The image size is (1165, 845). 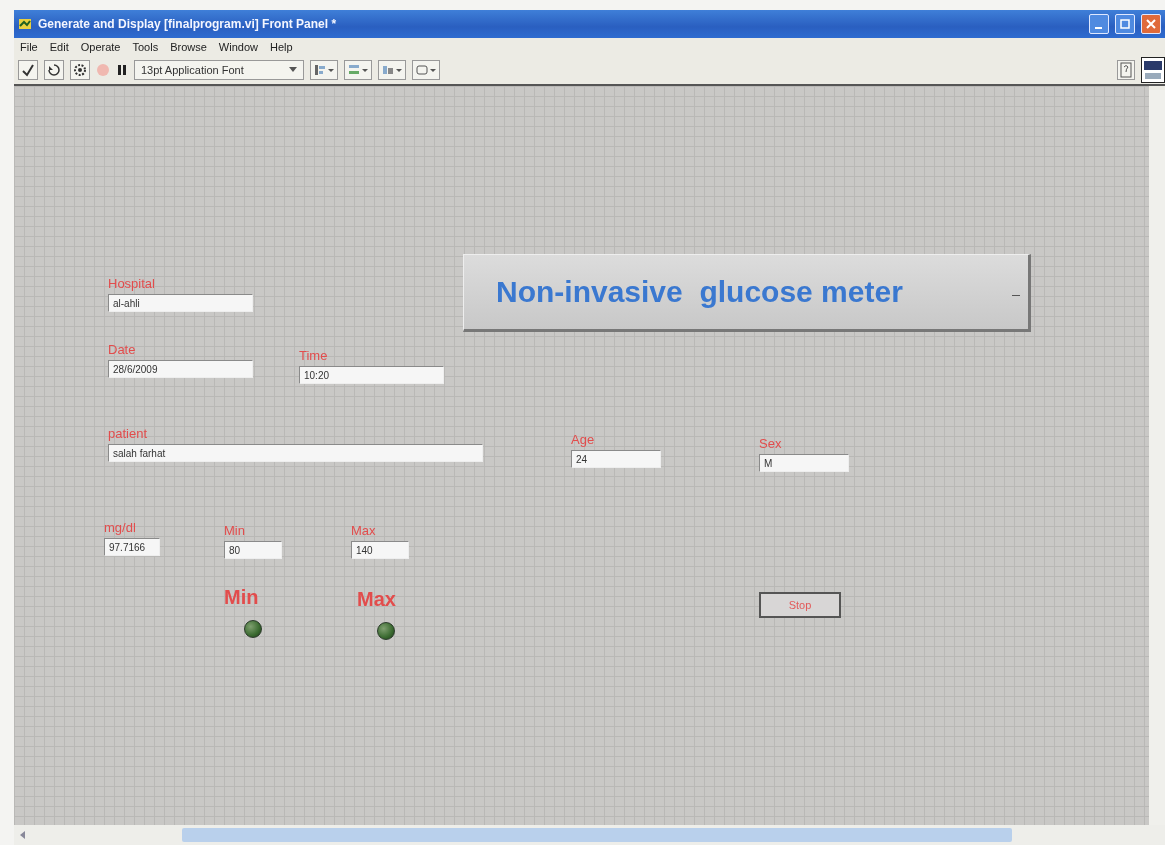 I want to click on menu-item: Help, so click(x=281, y=47).